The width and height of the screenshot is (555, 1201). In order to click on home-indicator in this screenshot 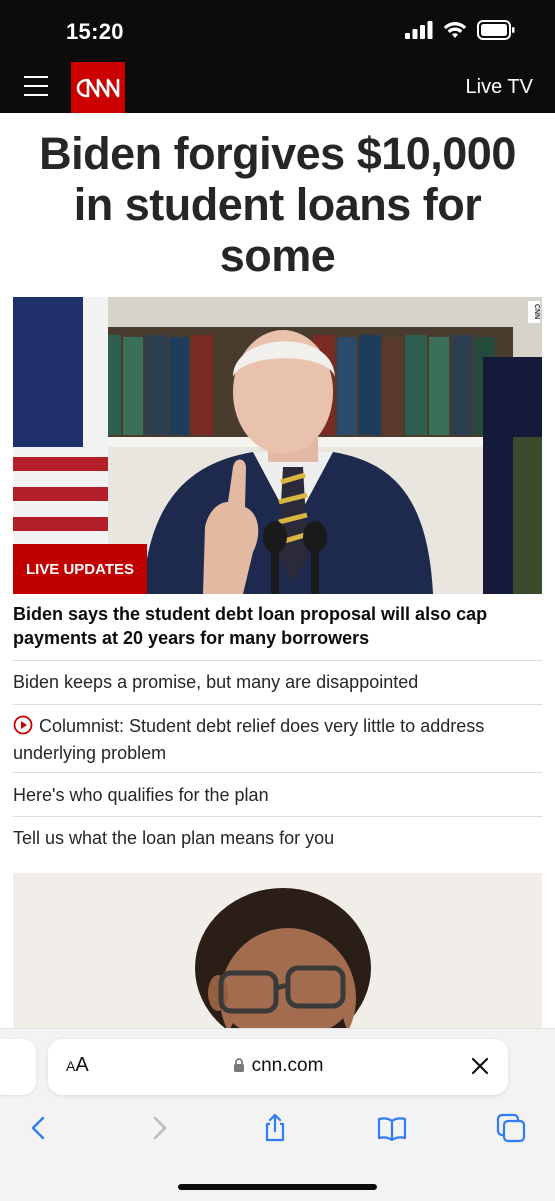, I will do `click(277, 1187)`.